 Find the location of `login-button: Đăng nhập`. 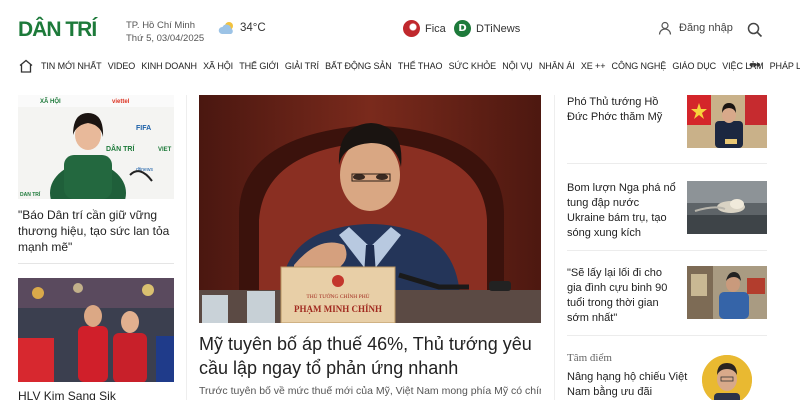

login-button: Đăng nhập is located at coordinates (695, 28).